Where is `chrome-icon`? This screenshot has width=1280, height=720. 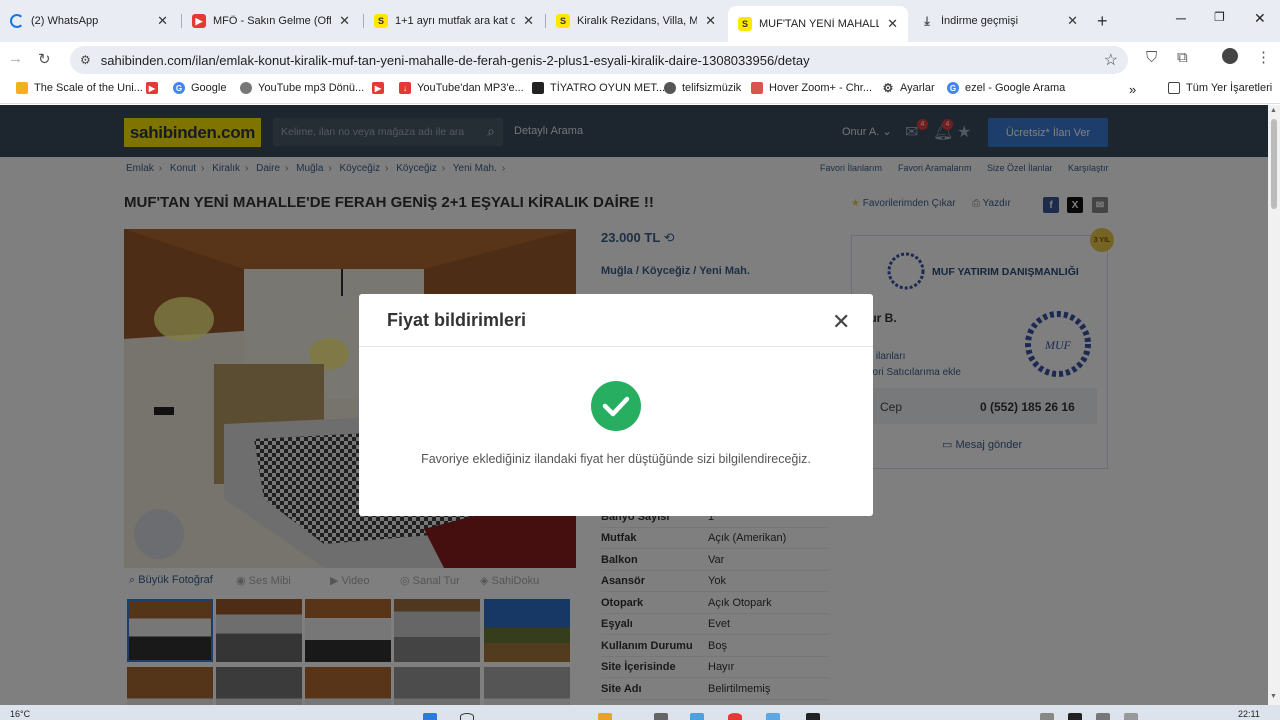 chrome-icon is located at coordinates (735, 716).